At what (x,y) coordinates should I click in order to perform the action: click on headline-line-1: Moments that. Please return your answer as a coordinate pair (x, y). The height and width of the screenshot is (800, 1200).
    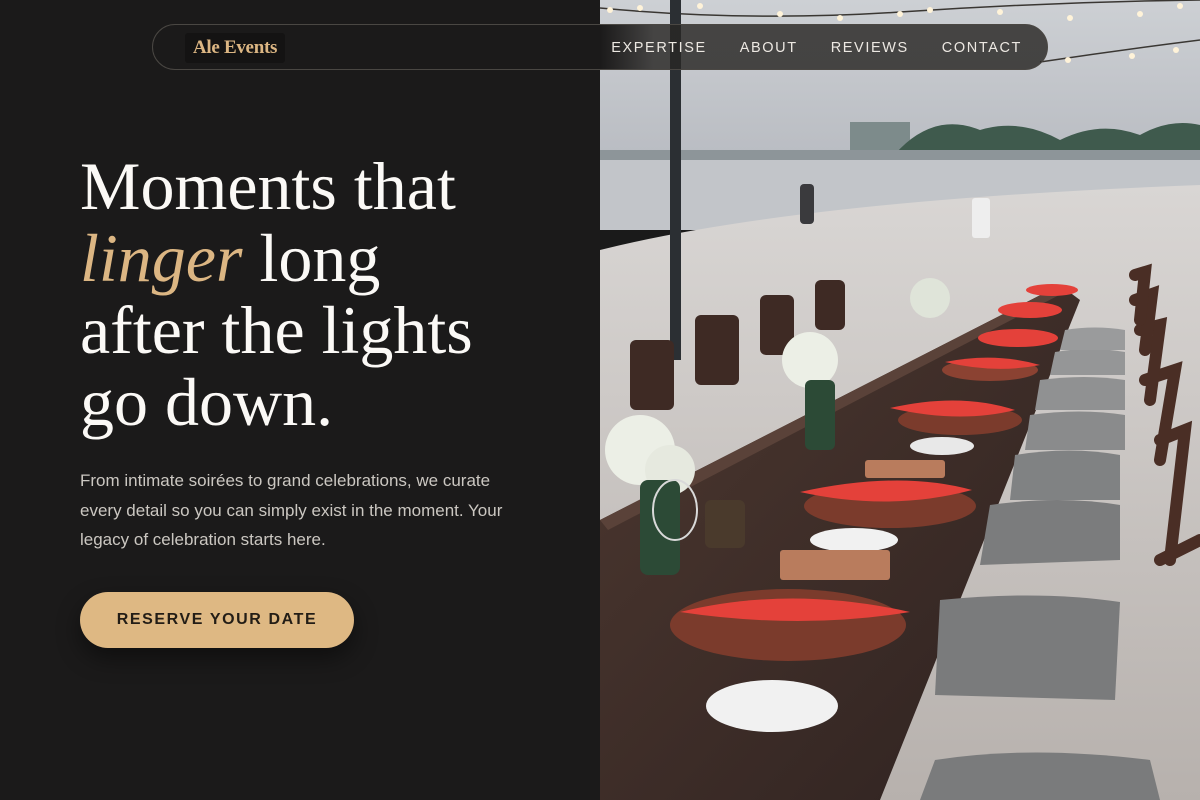
    Looking at the image, I should click on (268, 186).